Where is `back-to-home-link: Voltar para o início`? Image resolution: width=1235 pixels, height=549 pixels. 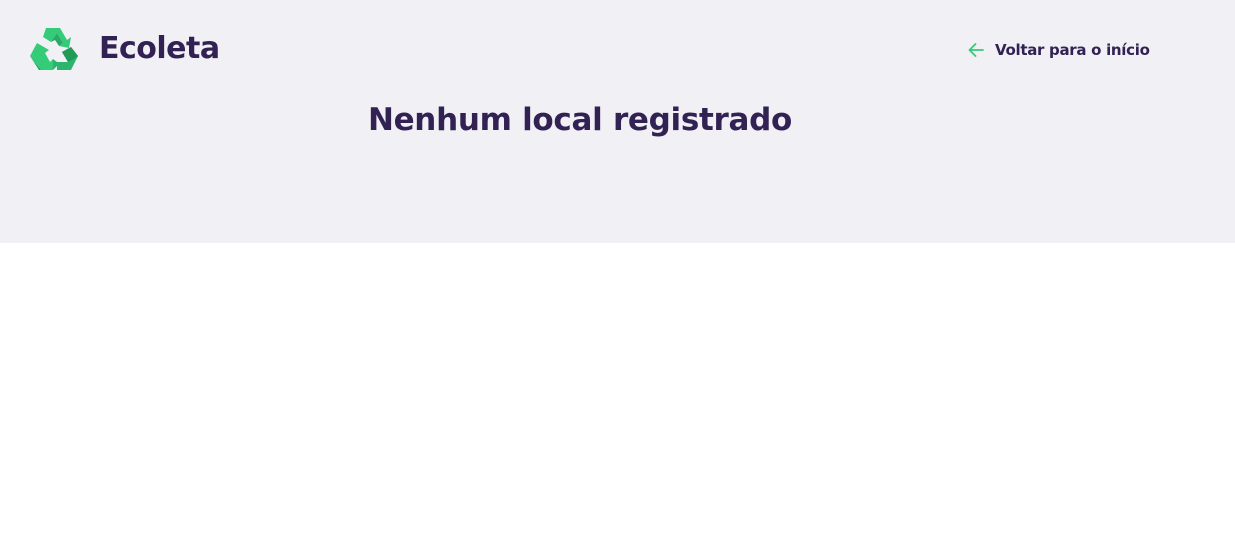
back-to-home-link: Voltar para o início is located at coordinates (1058, 50).